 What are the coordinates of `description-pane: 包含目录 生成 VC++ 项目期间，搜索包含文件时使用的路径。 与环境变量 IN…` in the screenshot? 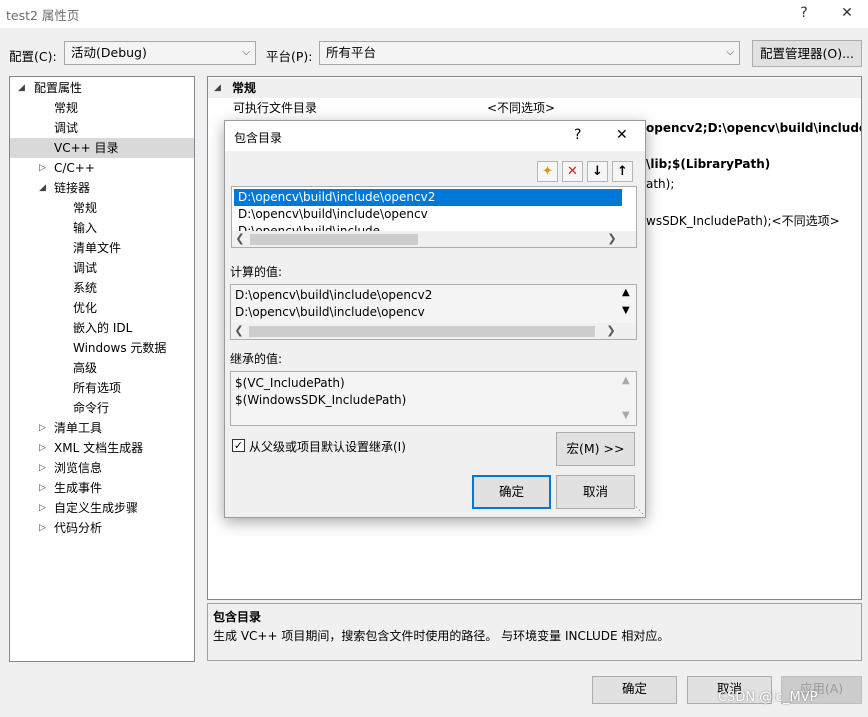 It's located at (534, 632).